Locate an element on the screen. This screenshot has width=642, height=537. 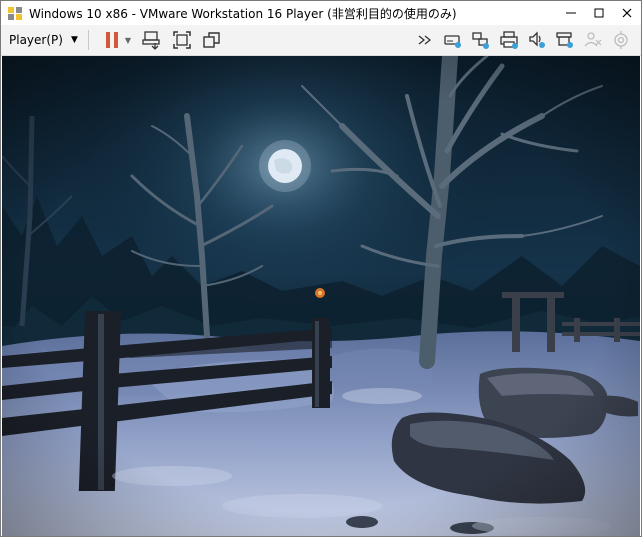
fit-guest-icon is located at coordinates (182, 40).